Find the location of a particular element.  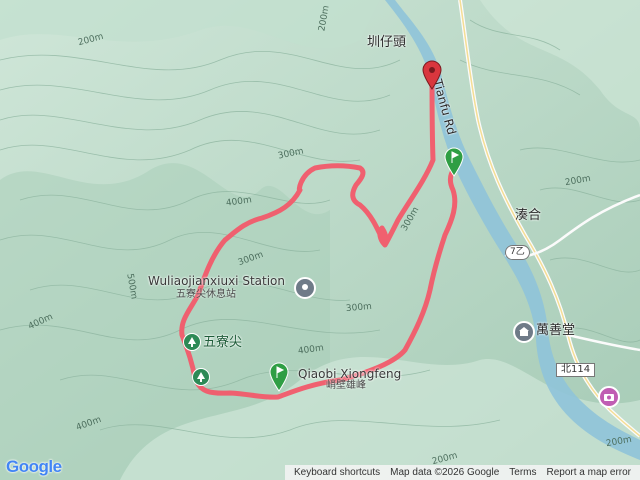

place-label-wanshantang: 萬善堂 is located at coordinates (555, 330).